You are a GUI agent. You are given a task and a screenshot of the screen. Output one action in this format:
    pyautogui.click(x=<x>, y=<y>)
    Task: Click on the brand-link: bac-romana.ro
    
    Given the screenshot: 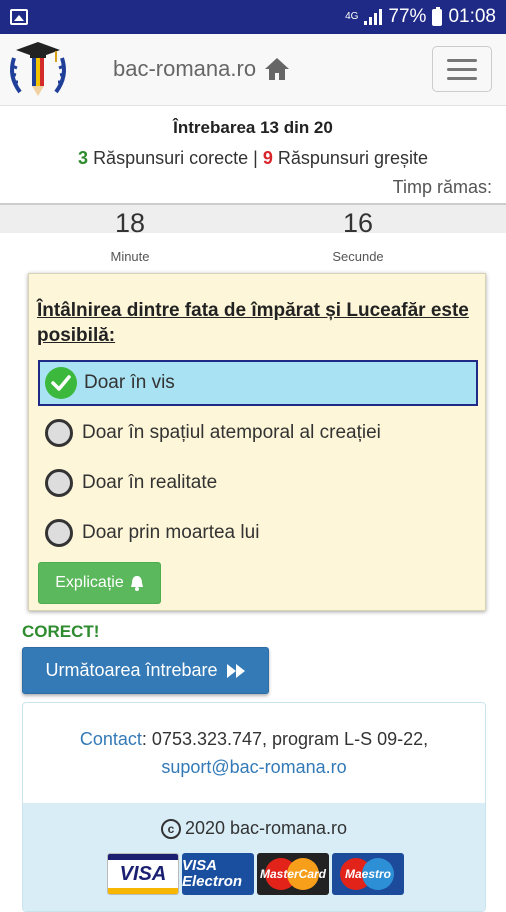 What is the action you would take?
    pyautogui.click(x=201, y=69)
    